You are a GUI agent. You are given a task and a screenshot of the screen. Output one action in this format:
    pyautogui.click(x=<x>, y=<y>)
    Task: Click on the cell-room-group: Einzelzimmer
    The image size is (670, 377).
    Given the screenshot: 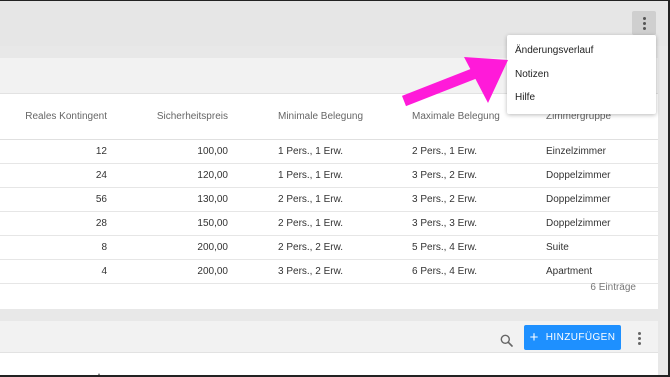 What is the action you would take?
    pyautogui.click(x=576, y=151)
    